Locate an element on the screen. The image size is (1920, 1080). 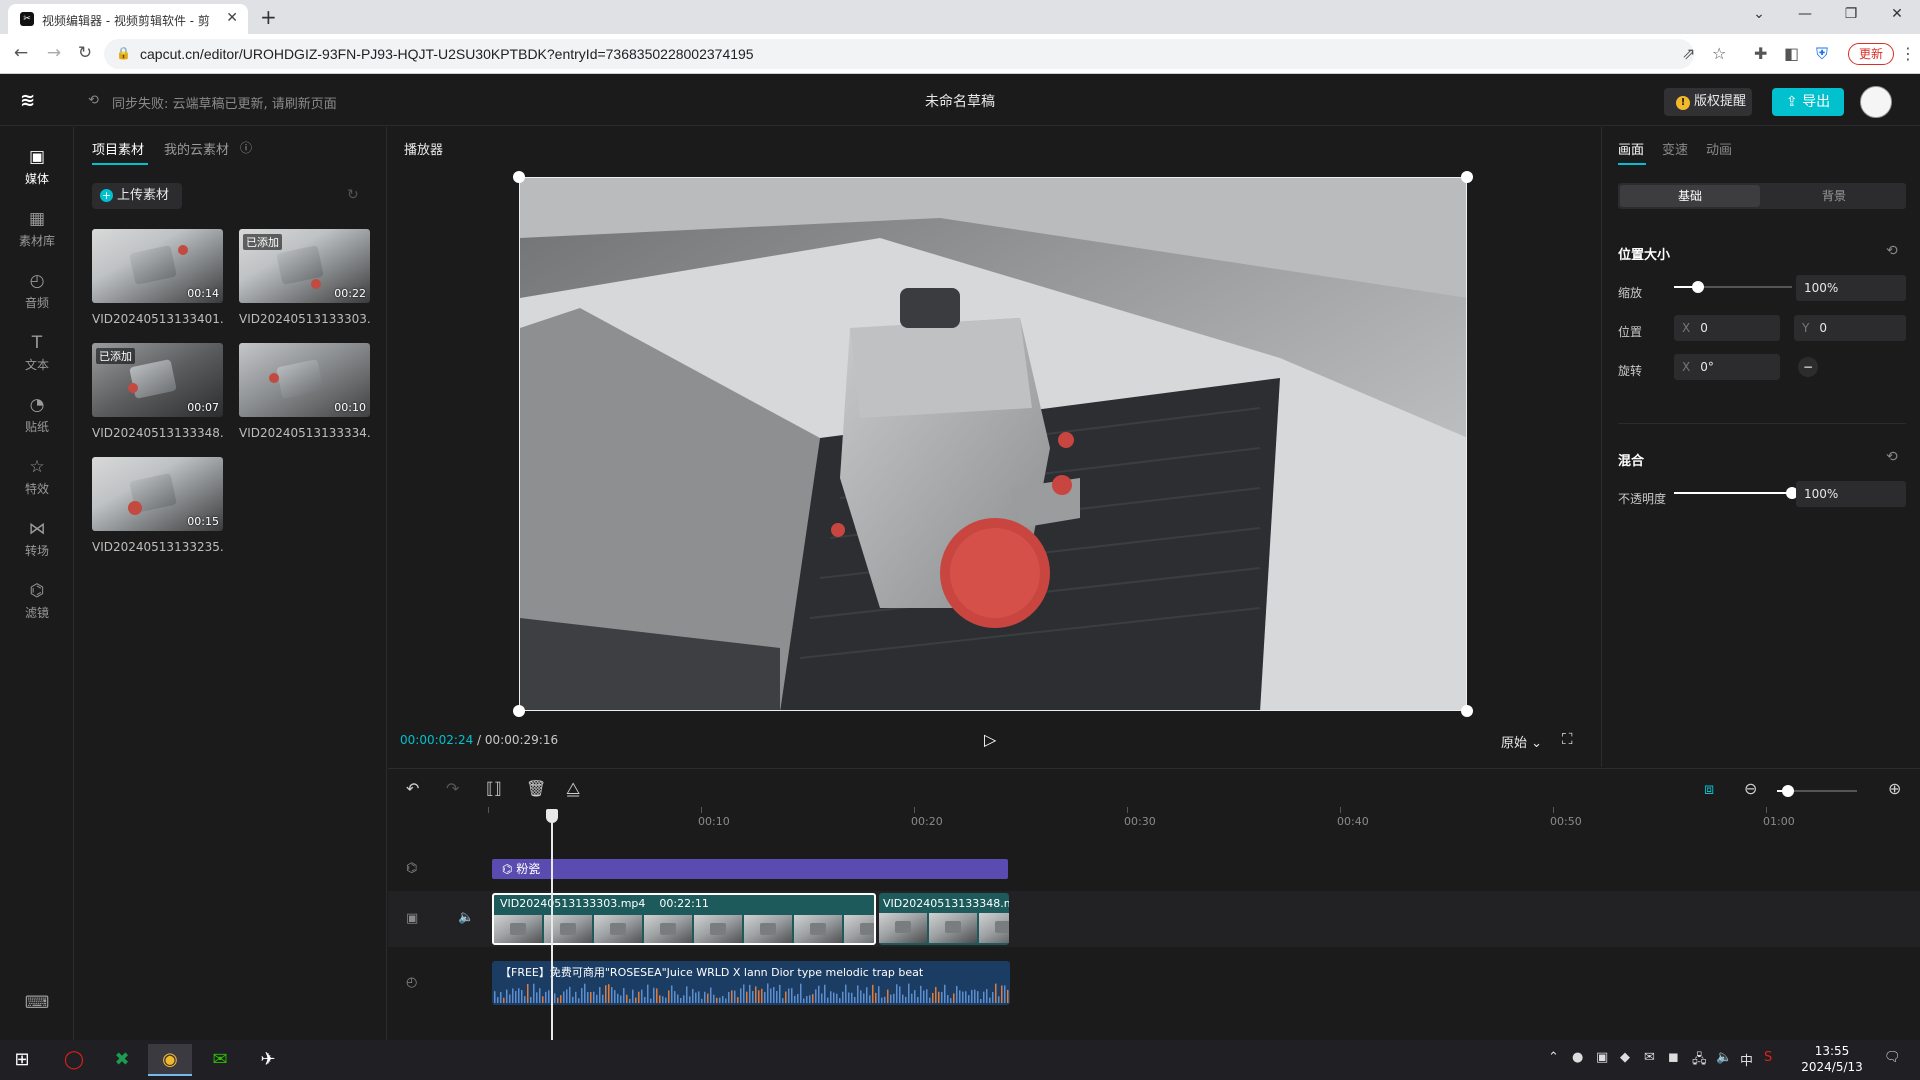
rotation-field: X 0° is located at coordinates (1727, 367).